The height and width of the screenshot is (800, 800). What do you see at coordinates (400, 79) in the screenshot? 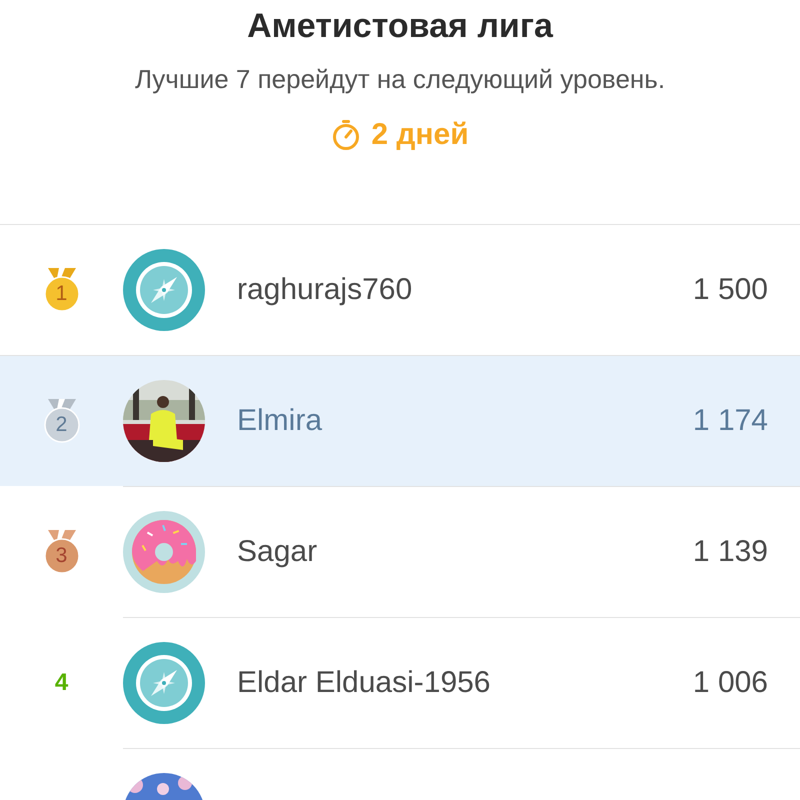
I see `promotion-note: Лучшие 7 перейдут на следующий уровень.` at bounding box center [400, 79].